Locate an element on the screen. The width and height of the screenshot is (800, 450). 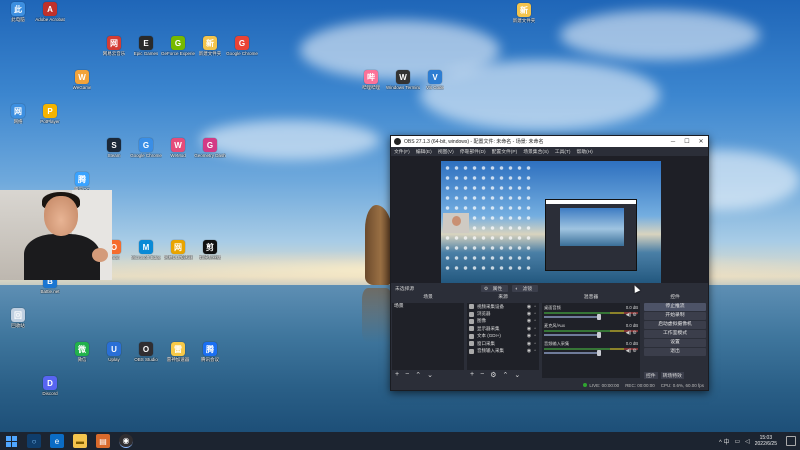
scene-item: 场景 is located at coordinates (428, 307).